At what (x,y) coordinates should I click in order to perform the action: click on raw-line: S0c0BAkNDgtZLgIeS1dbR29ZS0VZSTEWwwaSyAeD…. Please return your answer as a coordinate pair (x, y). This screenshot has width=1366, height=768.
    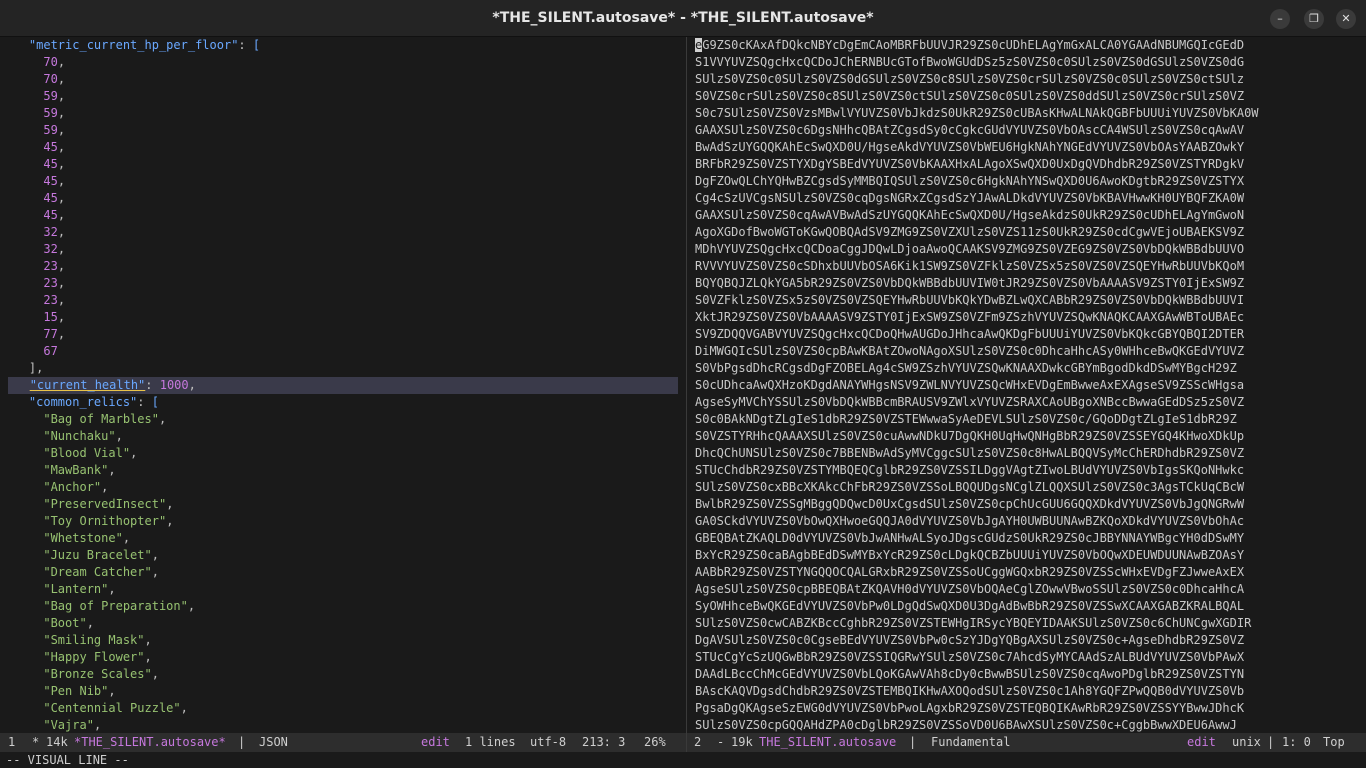
    Looking at the image, I should click on (1030, 419).